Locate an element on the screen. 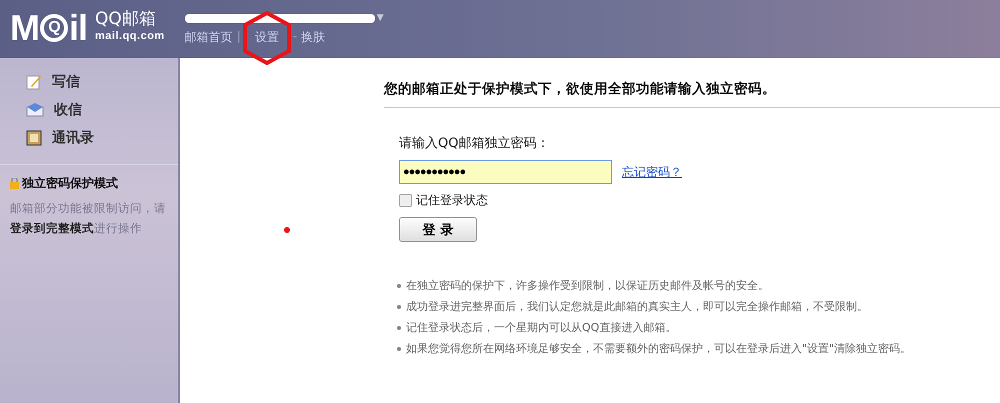 This screenshot has width=1000, height=403. full-mode-link: 登录到完整模式 is located at coordinates (52, 228).